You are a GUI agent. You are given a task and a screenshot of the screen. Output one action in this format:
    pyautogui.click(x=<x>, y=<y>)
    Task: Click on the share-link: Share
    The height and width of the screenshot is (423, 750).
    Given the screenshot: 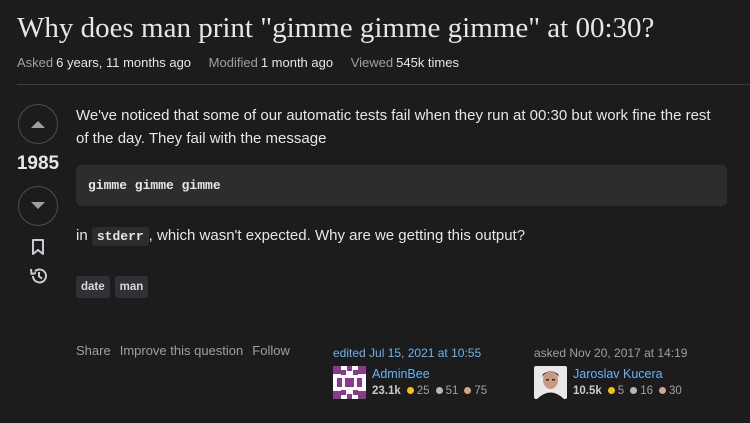 What is the action you would take?
    pyautogui.click(x=93, y=350)
    